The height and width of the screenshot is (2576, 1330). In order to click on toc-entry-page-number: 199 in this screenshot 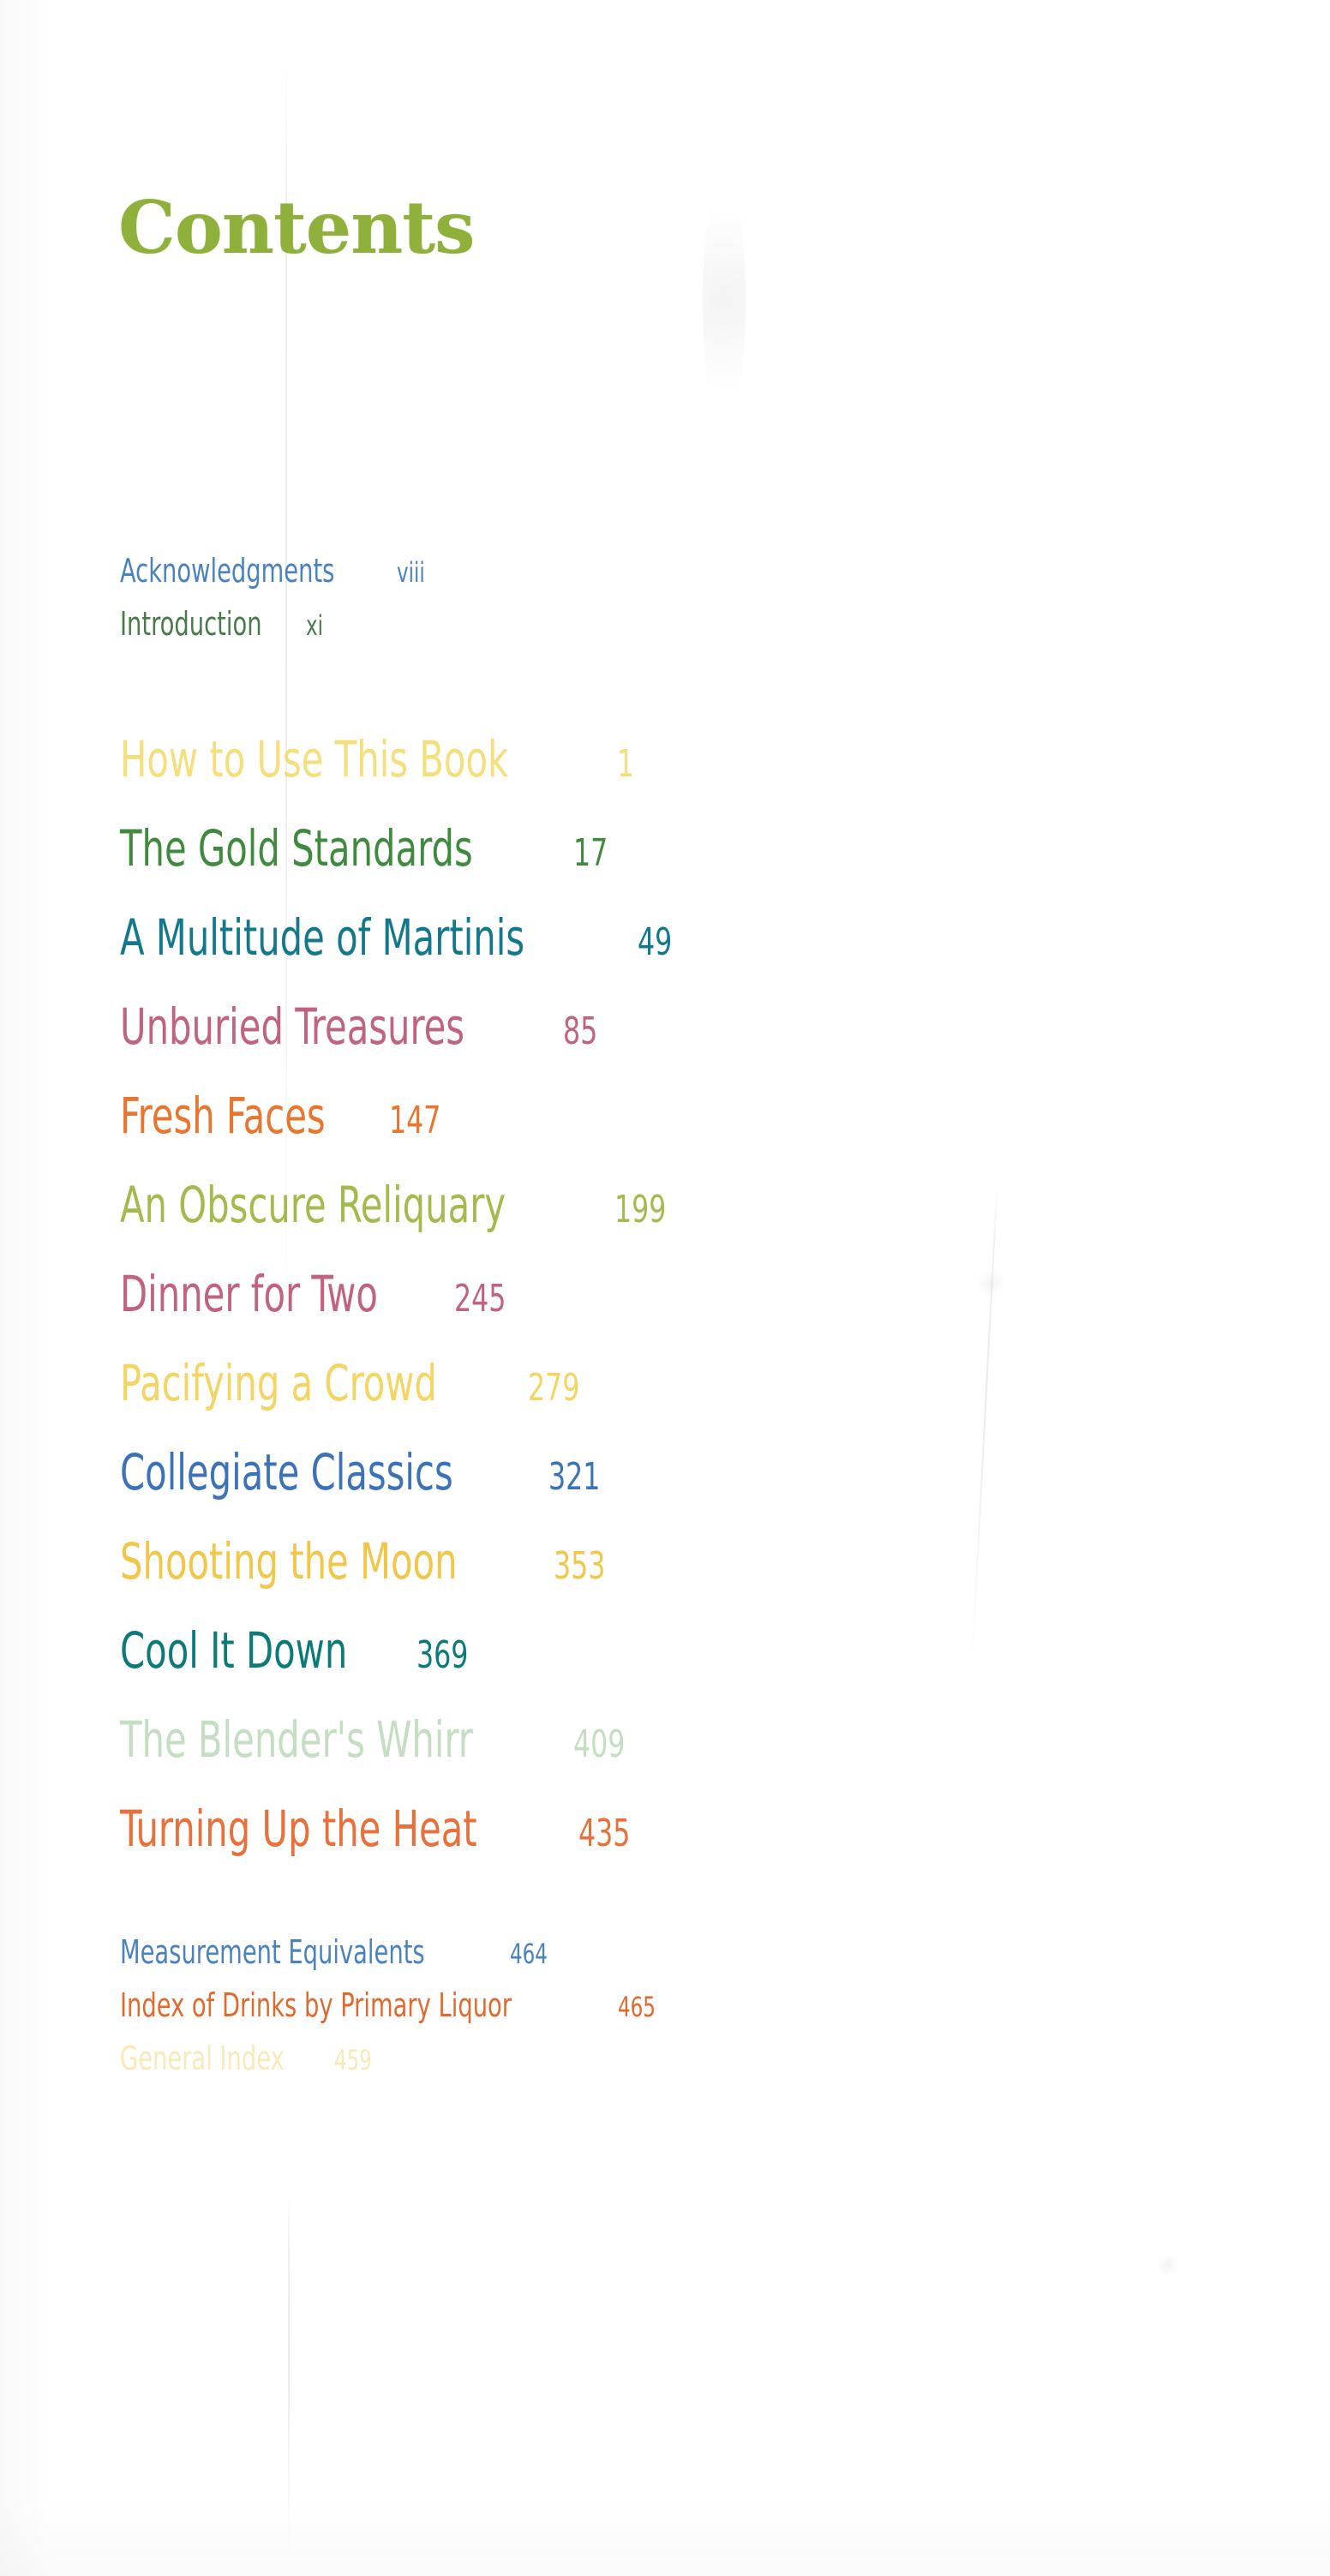, I will do `click(640, 1209)`.